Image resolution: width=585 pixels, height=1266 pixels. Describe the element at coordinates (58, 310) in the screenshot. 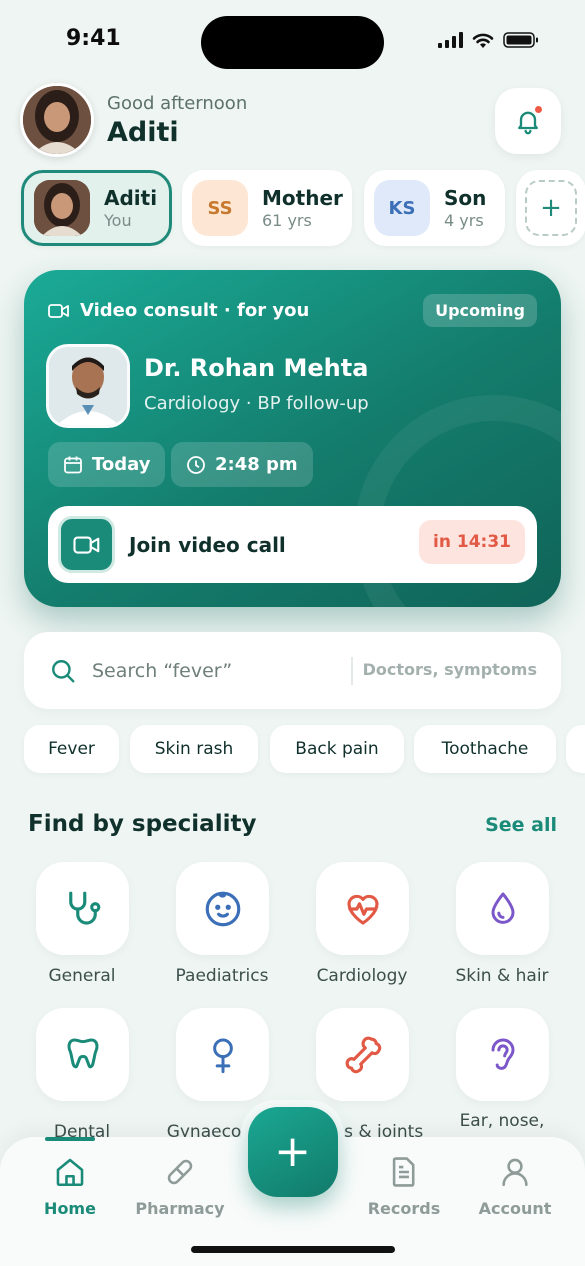

I see `video-camera-icon` at that location.